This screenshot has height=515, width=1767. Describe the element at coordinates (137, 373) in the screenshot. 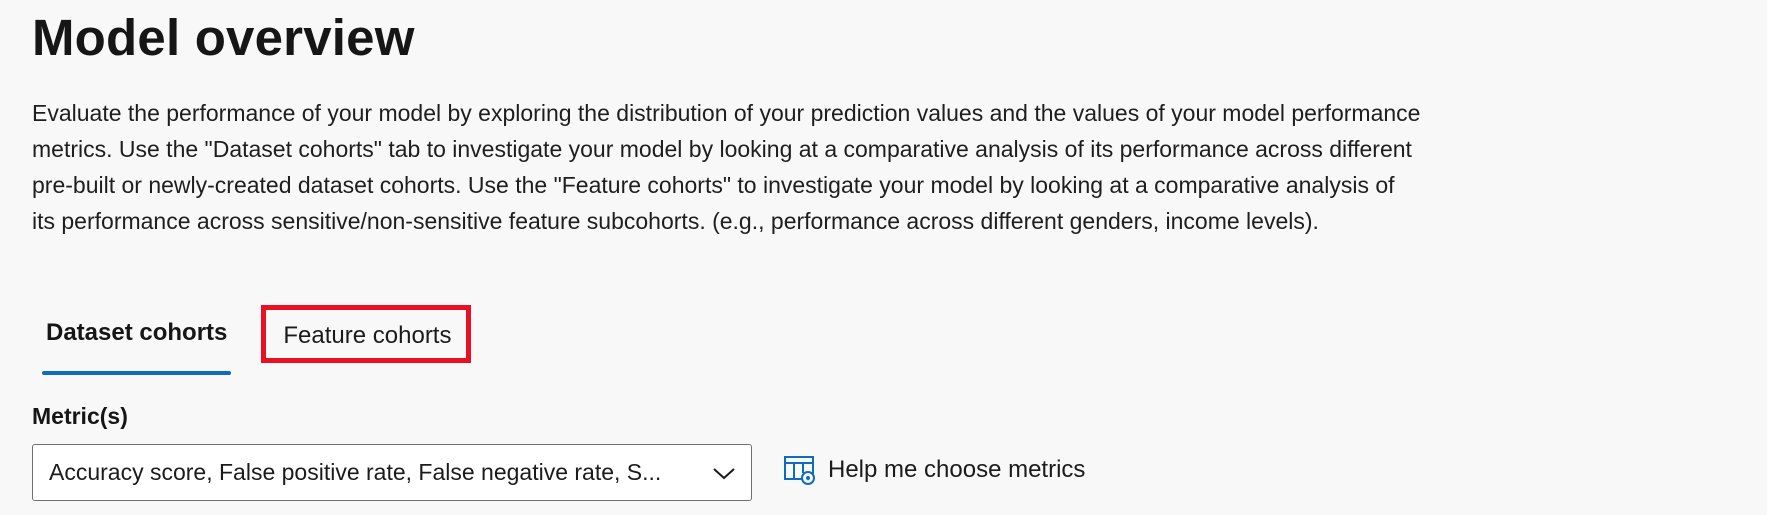

I see `selected-tab-indicator` at that location.